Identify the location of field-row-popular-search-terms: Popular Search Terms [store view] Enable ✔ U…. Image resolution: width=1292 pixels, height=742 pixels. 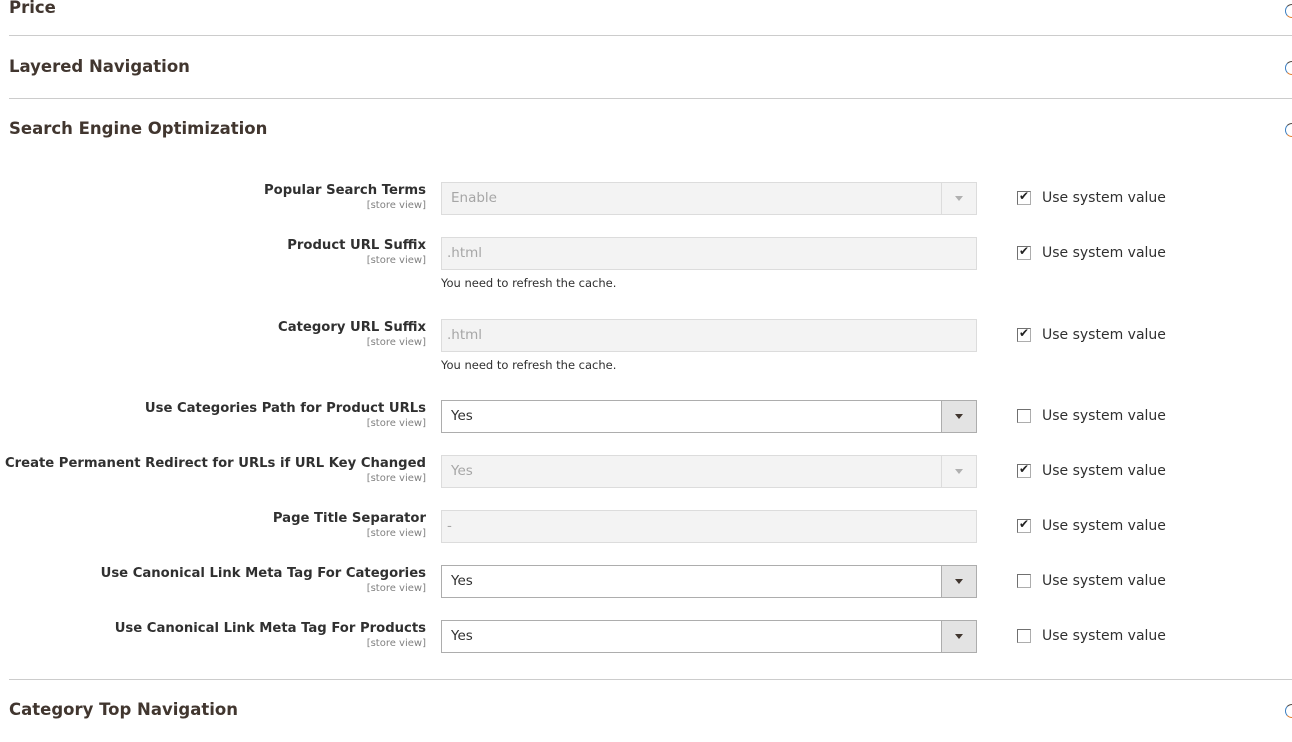
(646, 202).